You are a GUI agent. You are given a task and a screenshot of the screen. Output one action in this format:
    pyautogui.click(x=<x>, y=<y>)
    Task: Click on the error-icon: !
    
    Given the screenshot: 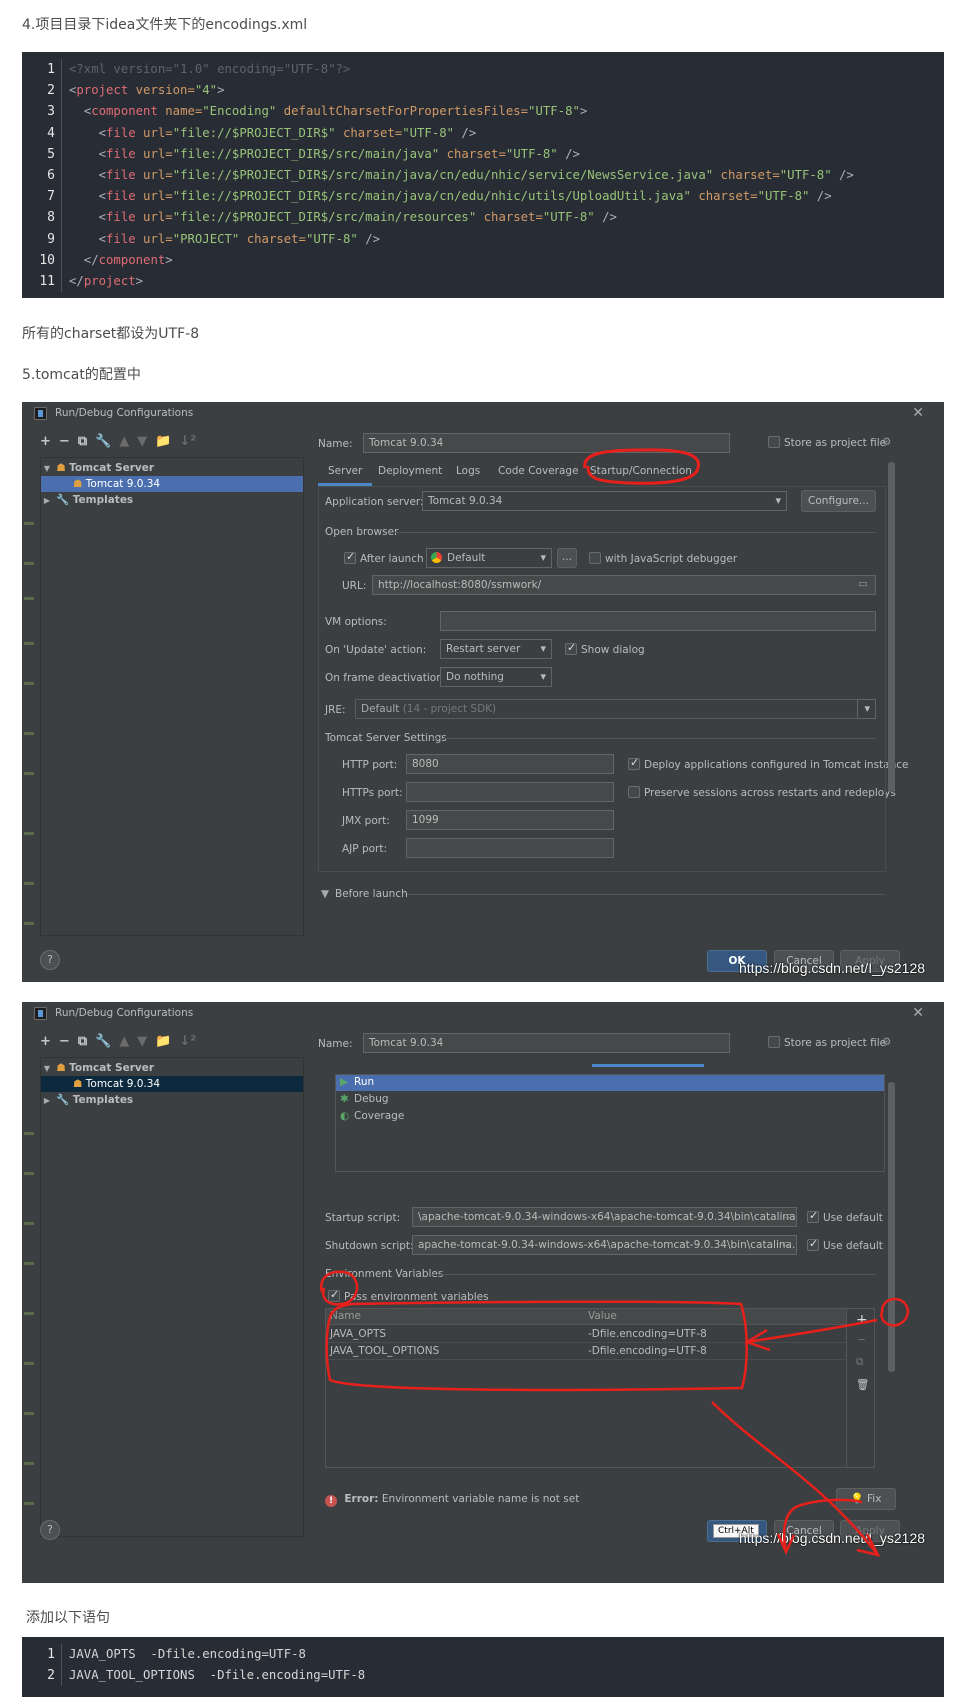 What is the action you would take?
    pyautogui.click(x=331, y=1501)
    